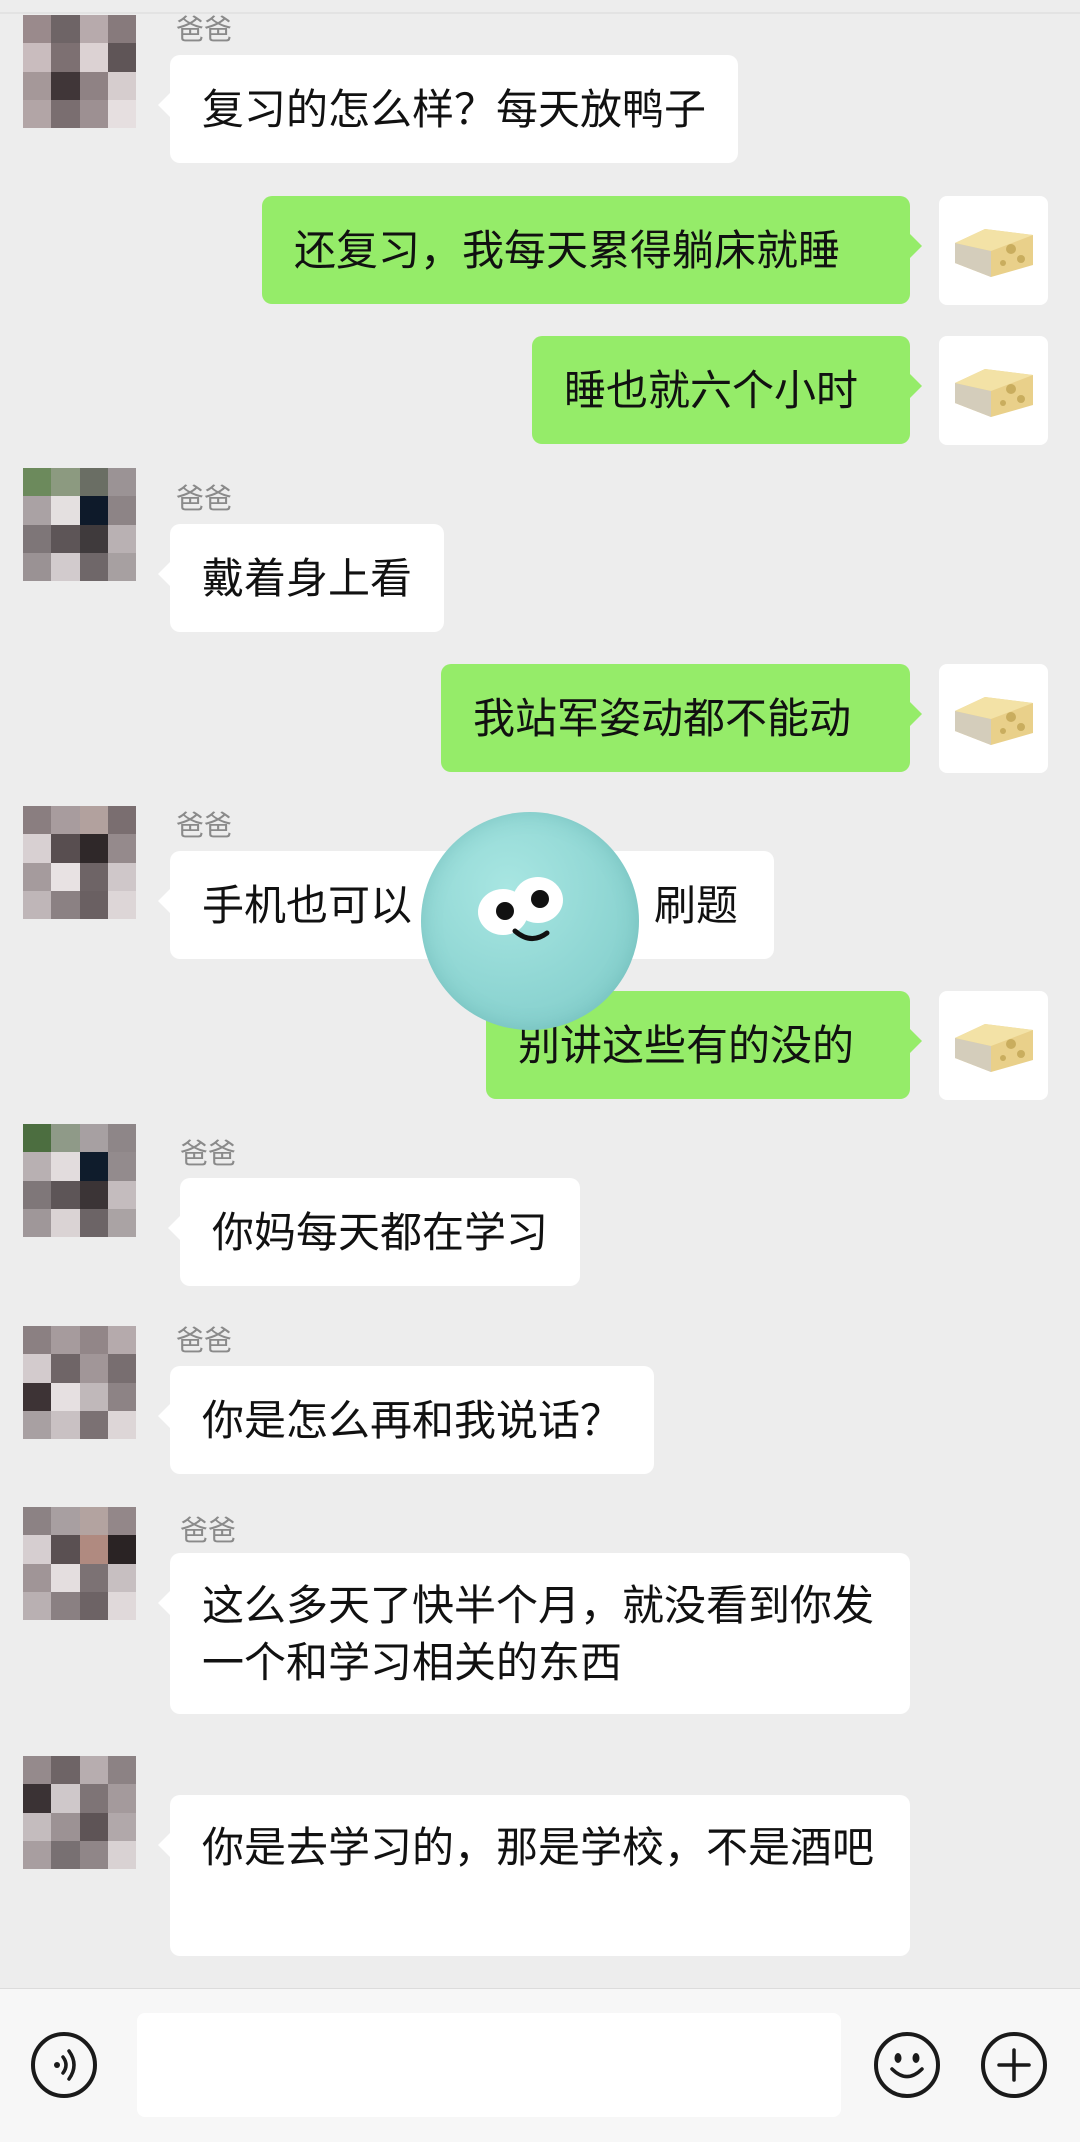  I want to click on more-button, so click(1014, 2065).